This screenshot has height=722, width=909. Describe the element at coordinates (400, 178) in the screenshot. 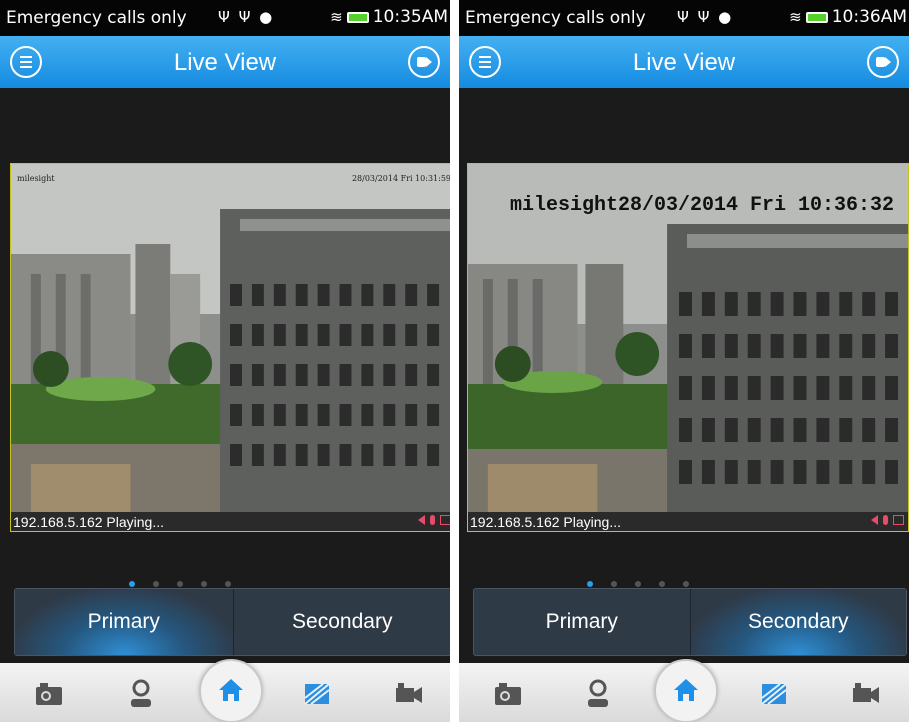

I see `osd-timestamp: 28/03/2014 Fri 10:31:59` at that location.